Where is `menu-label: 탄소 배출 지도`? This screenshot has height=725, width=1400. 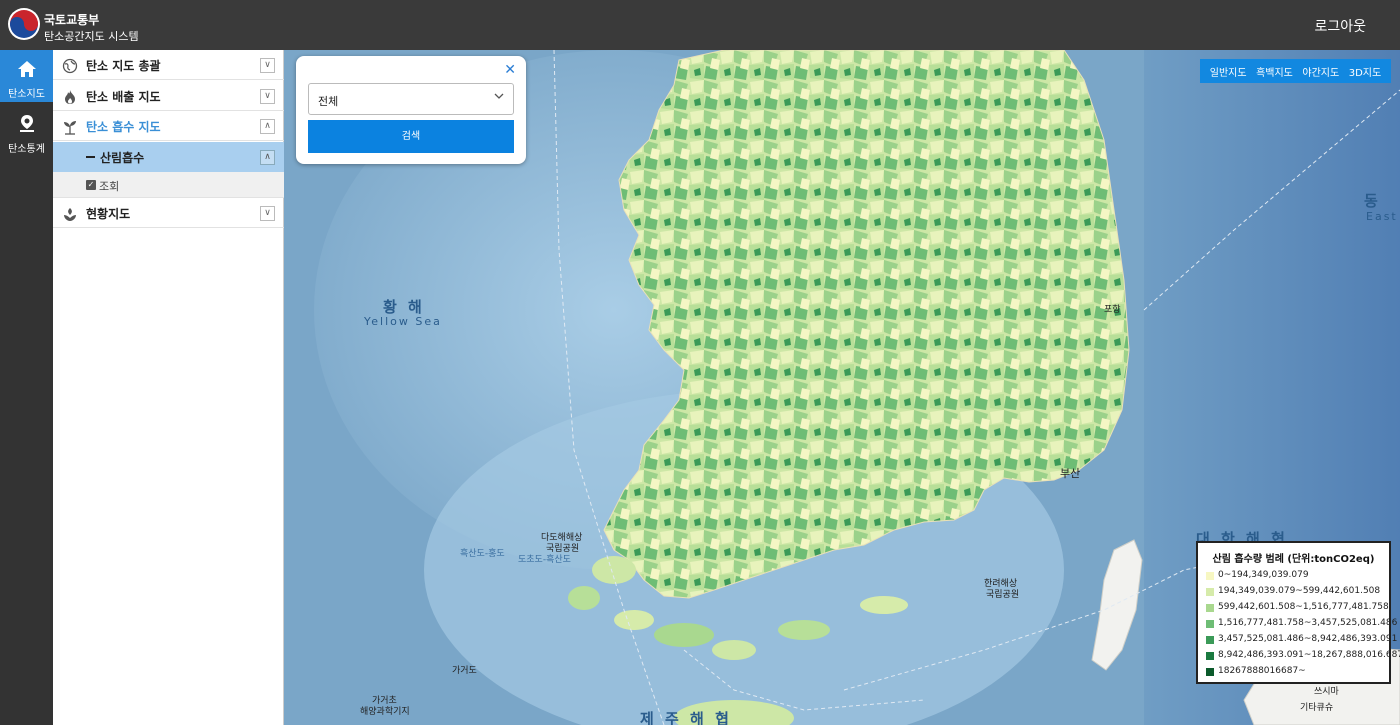 menu-label: 탄소 배출 지도 is located at coordinates (123, 97).